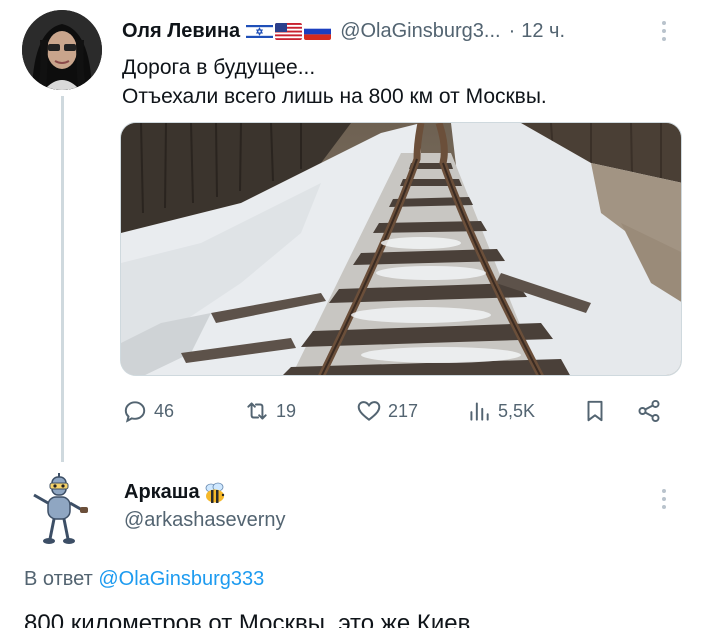  Describe the element at coordinates (318, 31) in the screenshot. I see `russia-flag-icon` at that location.